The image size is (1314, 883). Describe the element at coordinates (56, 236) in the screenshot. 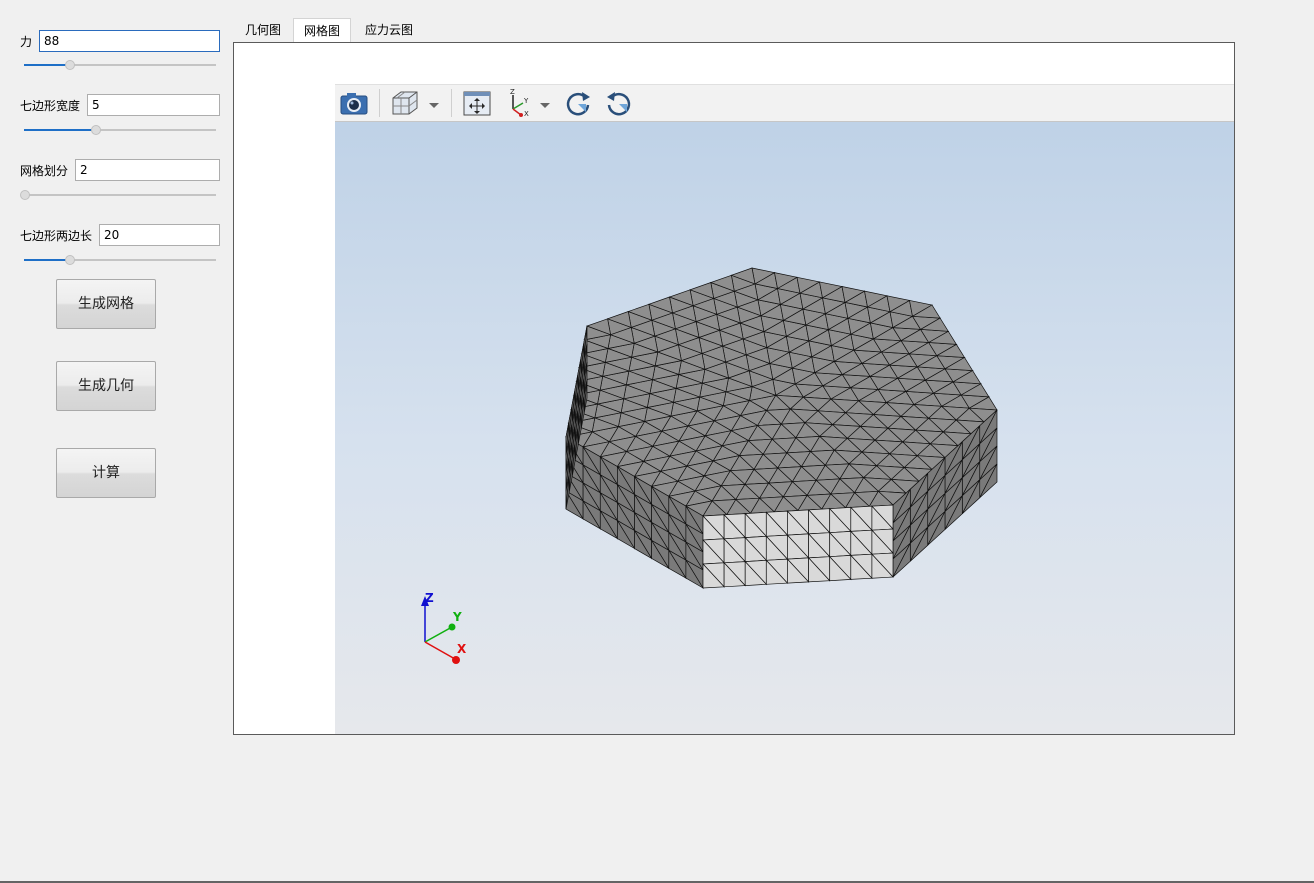

I see `heptagon-side-length-label: 七边形两边长` at that location.